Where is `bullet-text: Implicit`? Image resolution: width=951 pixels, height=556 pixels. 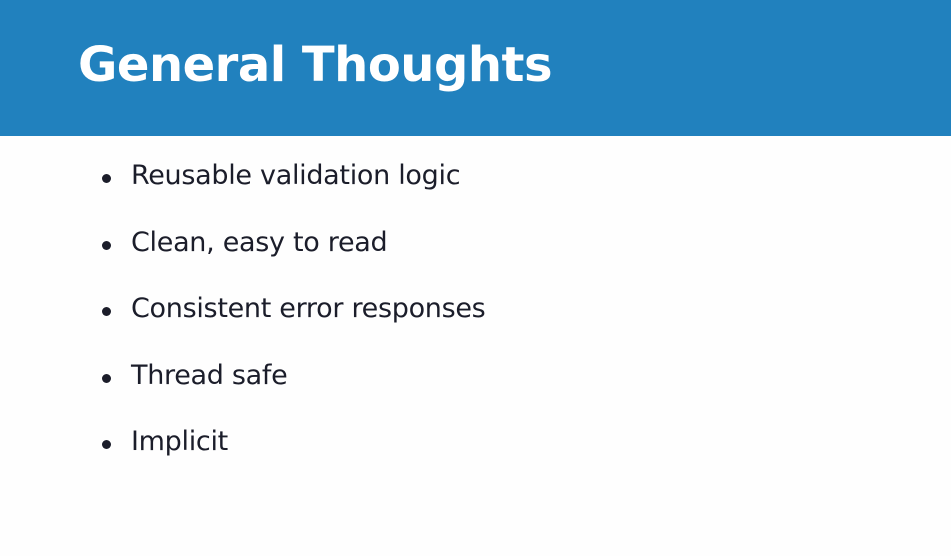
bullet-text: Implicit is located at coordinates (179, 441).